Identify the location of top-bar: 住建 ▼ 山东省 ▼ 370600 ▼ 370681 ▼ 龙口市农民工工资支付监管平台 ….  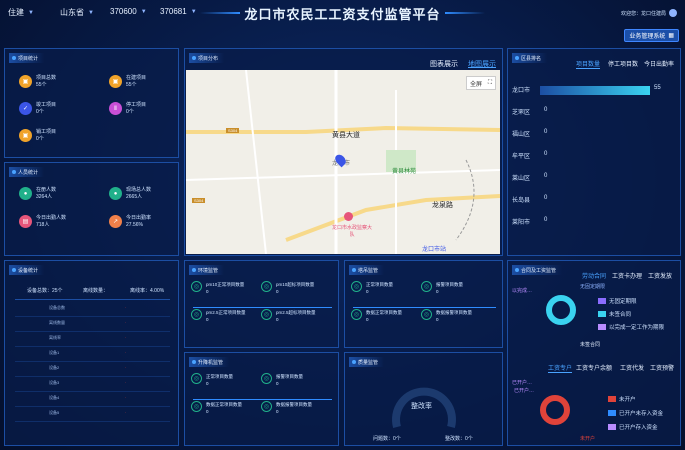
(342, 13).